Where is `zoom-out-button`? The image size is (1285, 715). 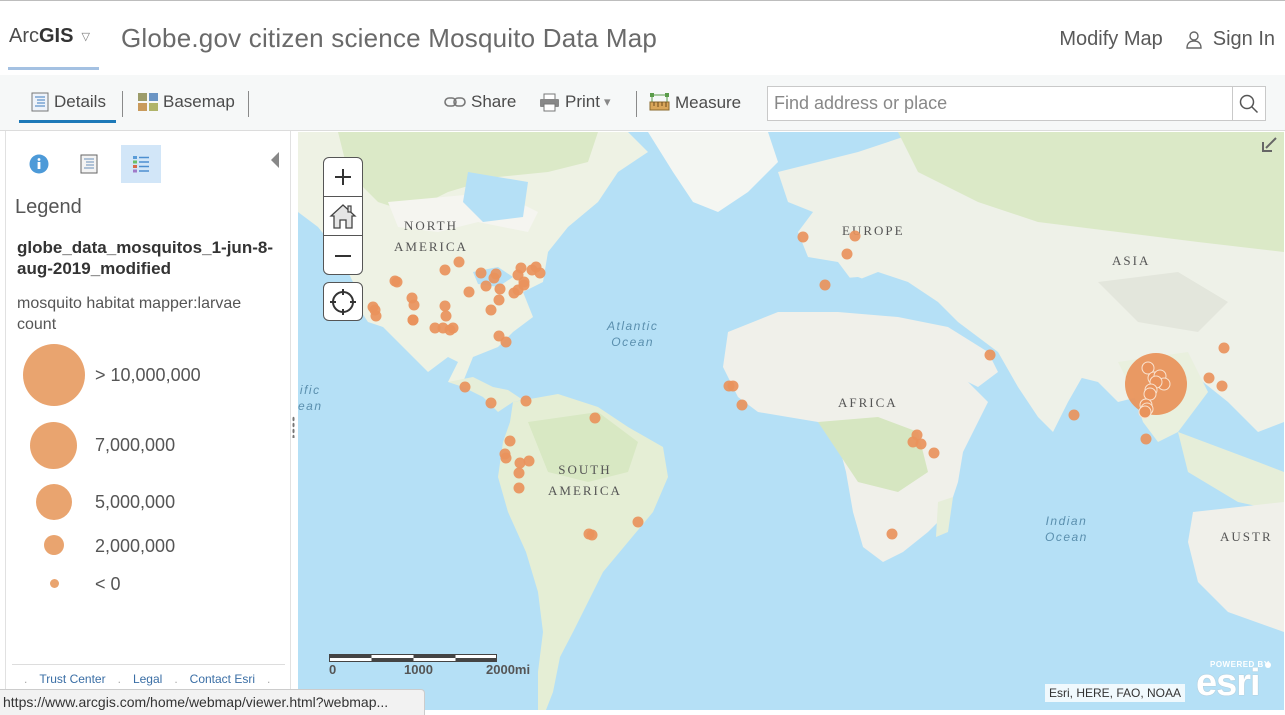
zoom-out-button is located at coordinates (343, 255).